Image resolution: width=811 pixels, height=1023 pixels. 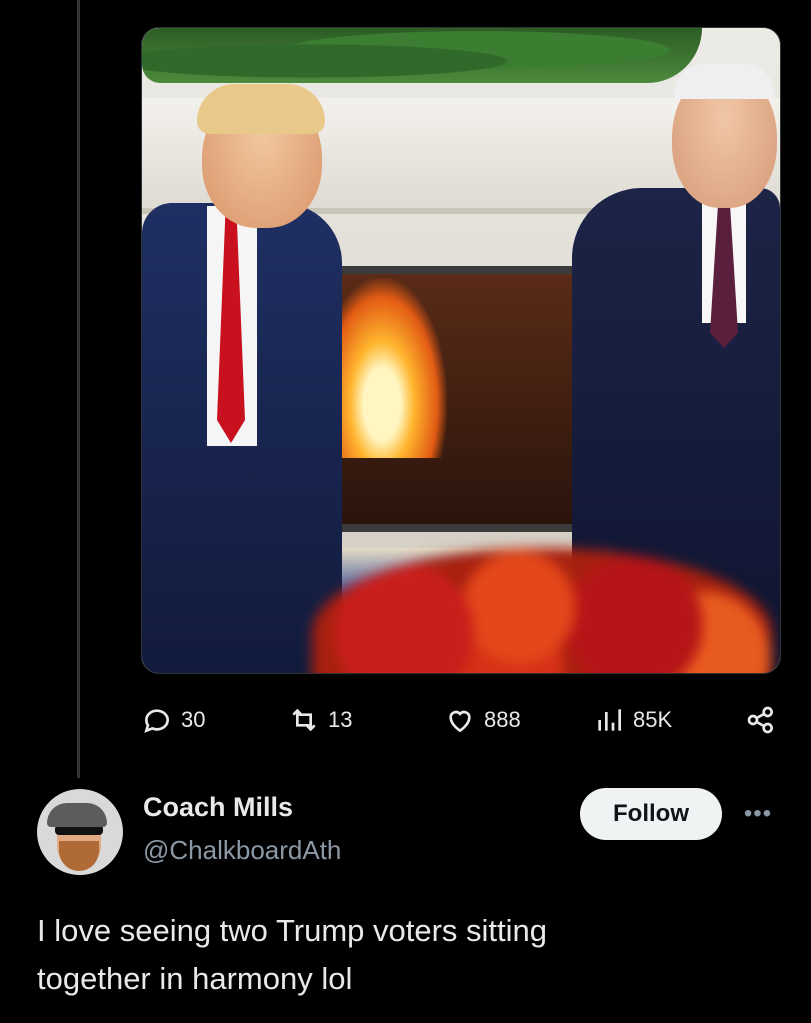 What do you see at coordinates (632, 720) in the screenshot?
I see `views-button: 85K` at bounding box center [632, 720].